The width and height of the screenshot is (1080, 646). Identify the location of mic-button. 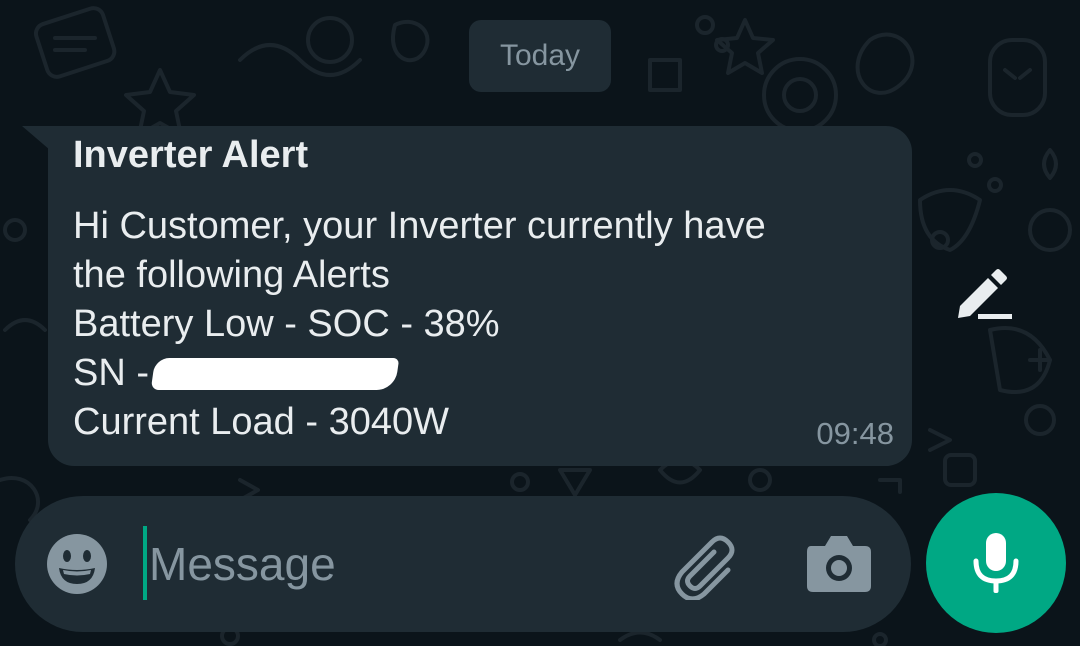
(996, 563).